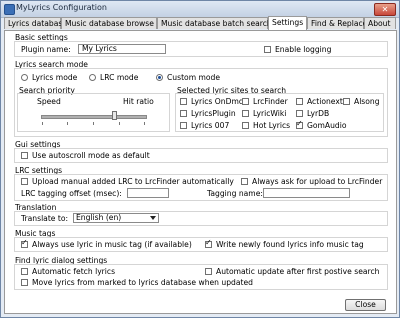  Describe the element at coordinates (194, 77) in the screenshot. I see `custom-mode-label: Custom mode` at that location.